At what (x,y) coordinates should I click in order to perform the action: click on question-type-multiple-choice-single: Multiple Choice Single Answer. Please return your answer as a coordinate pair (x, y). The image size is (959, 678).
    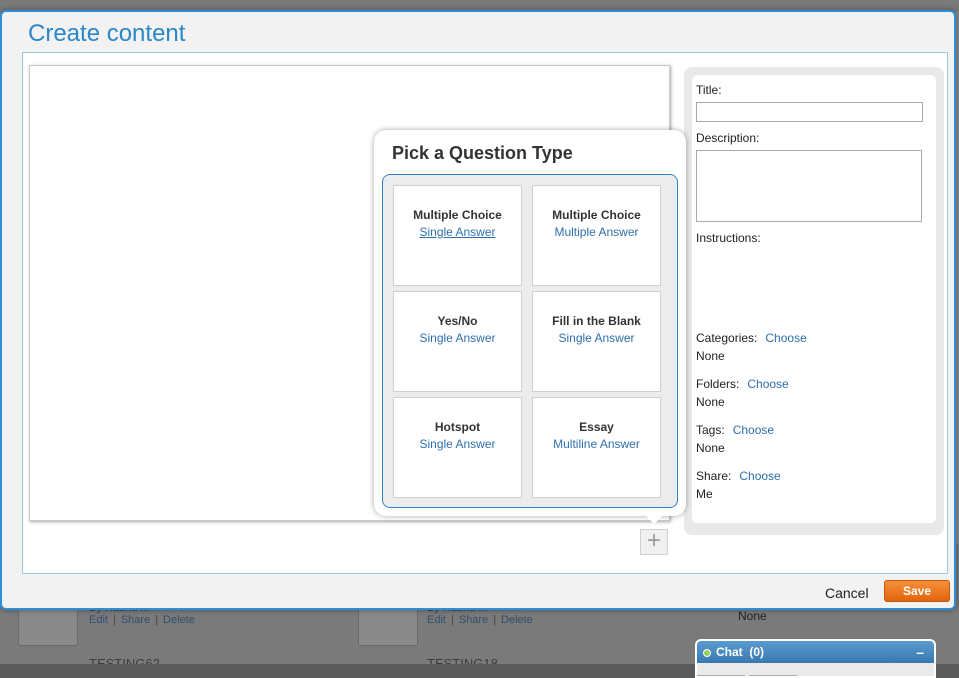
    Looking at the image, I should click on (457, 235).